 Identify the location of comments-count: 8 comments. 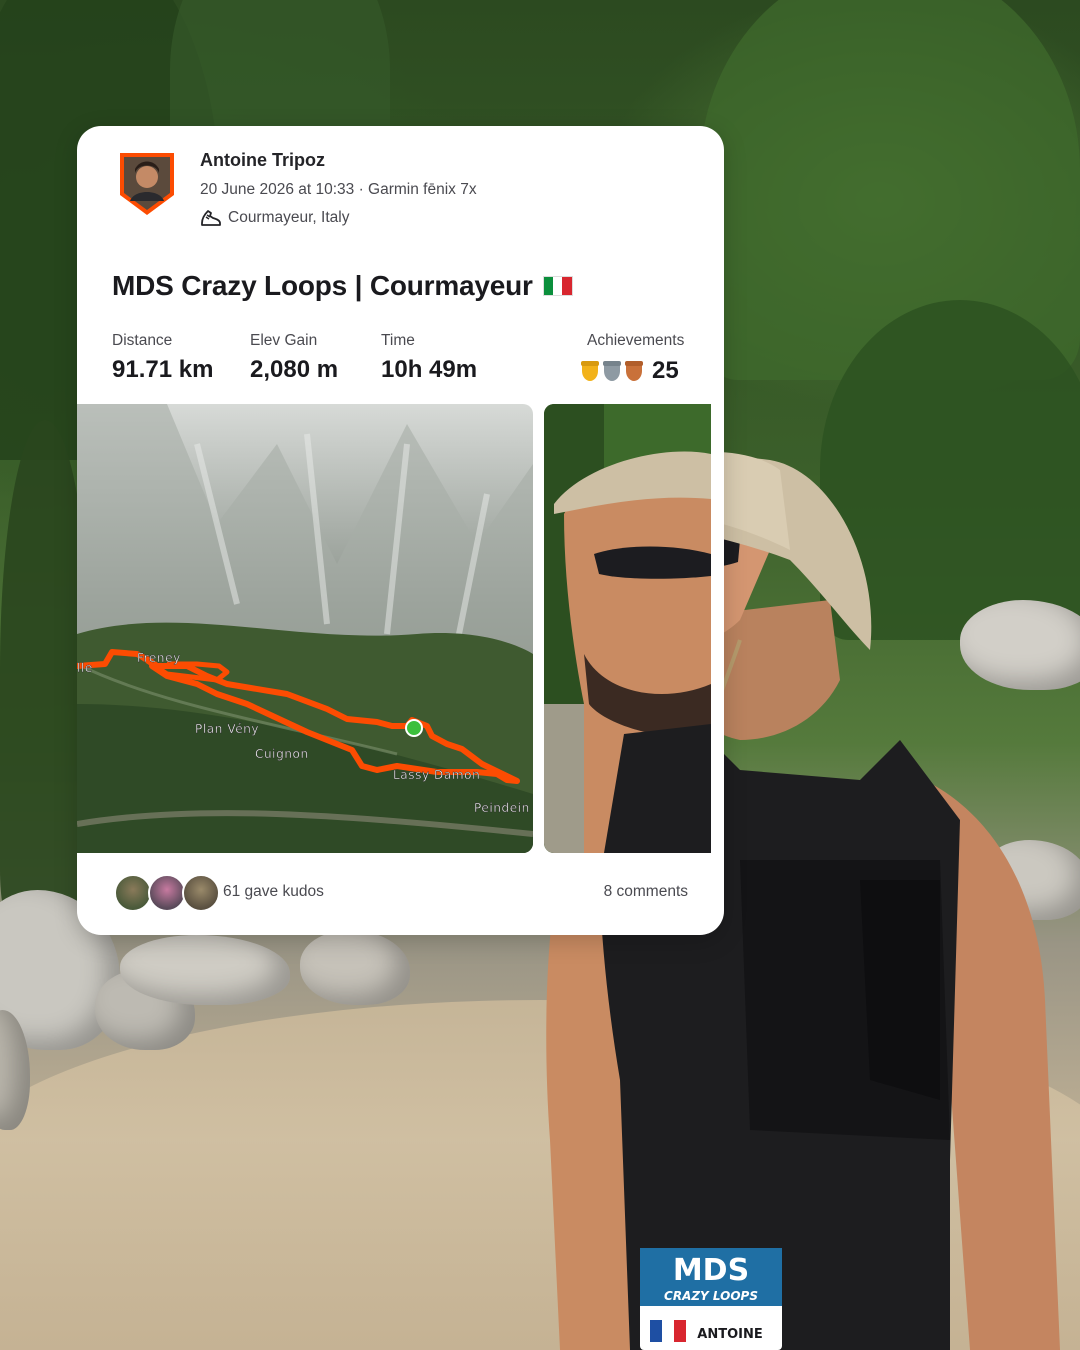
(646, 892).